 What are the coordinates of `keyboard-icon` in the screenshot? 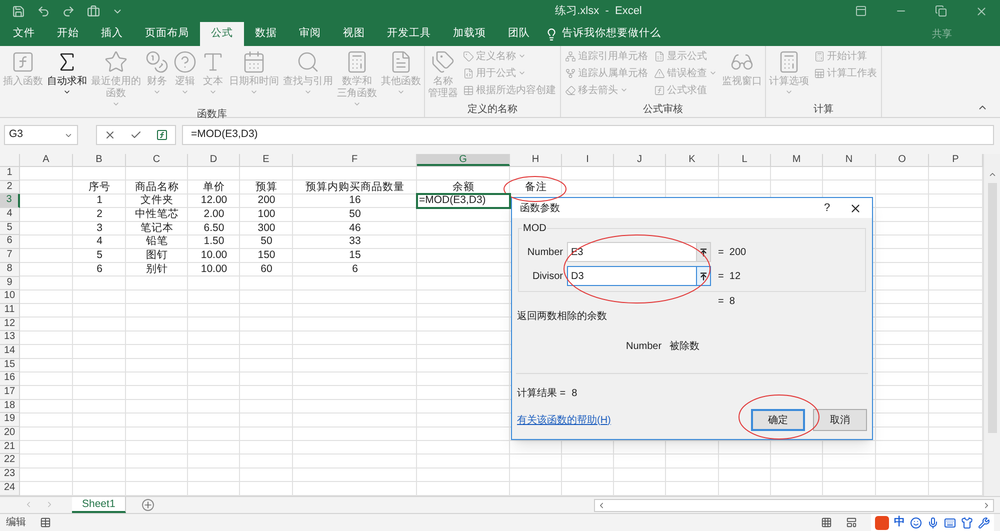 It's located at (950, 522).